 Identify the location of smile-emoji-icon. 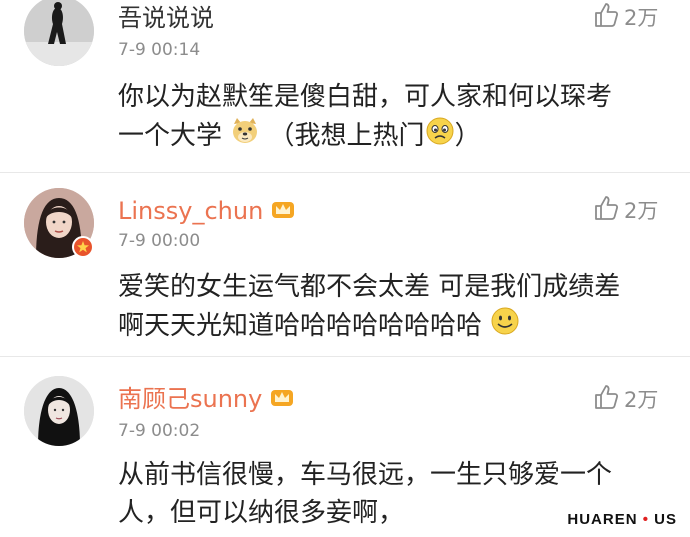
(505, 326).